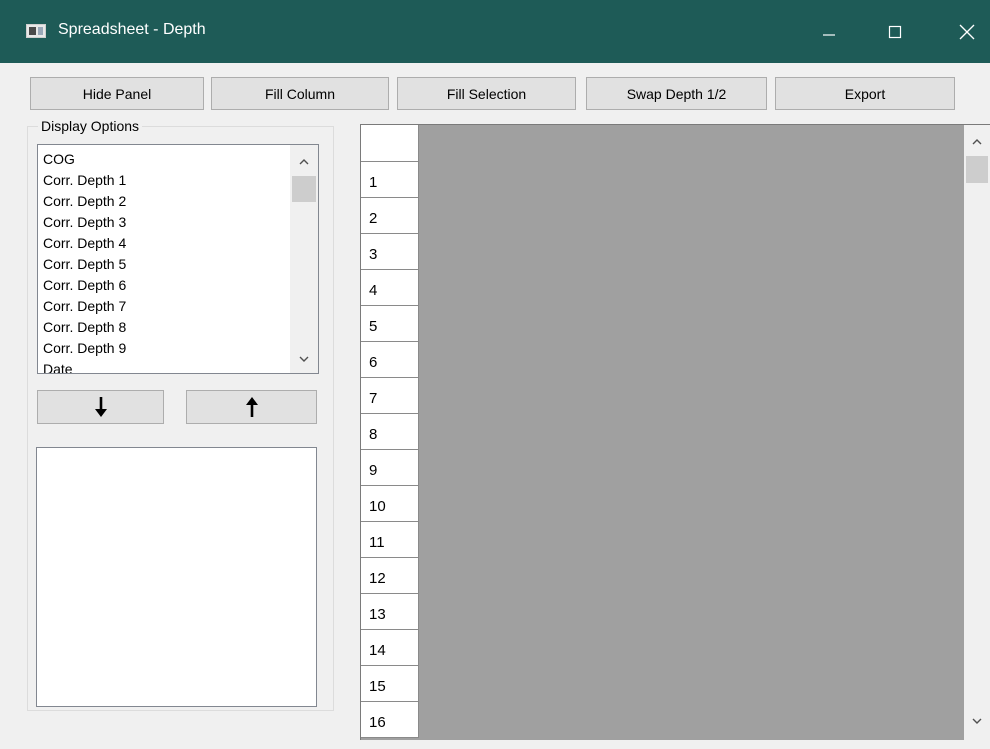 This screenshot has height=749, width=990. I want to click on app-icon, so click(36, 31).